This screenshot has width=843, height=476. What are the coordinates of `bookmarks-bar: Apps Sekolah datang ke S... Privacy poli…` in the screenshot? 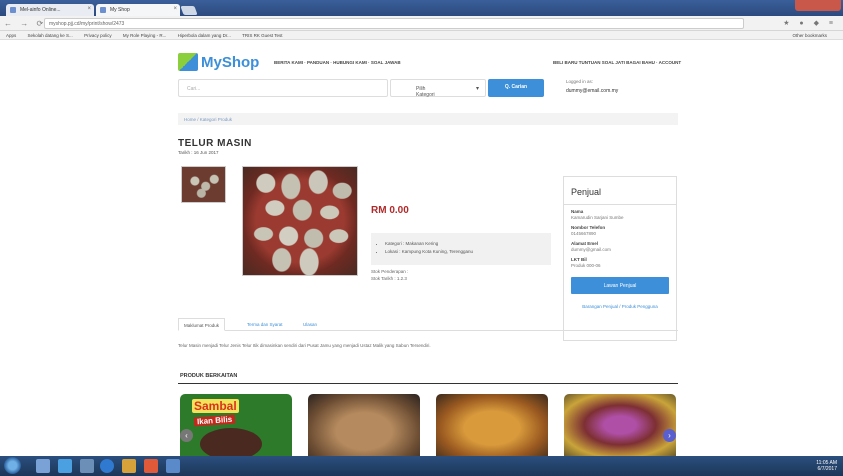 It's located at (421, 35).